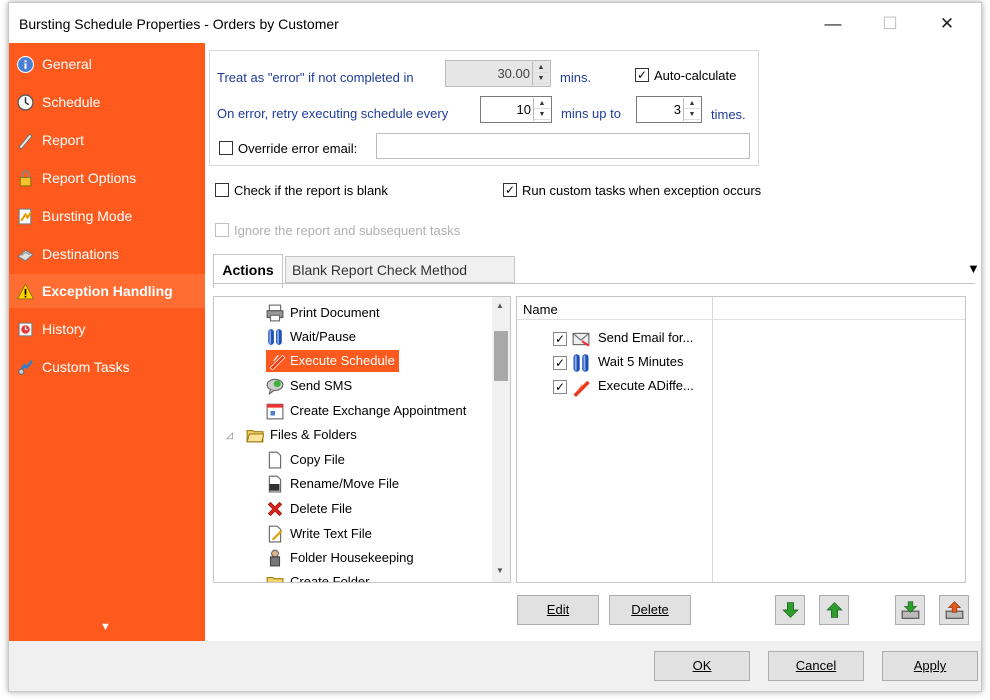  Describe the element at coordinates (319, 534) in the screenshot. I see `tree-item-write-text-file: Write Text File` at that location.